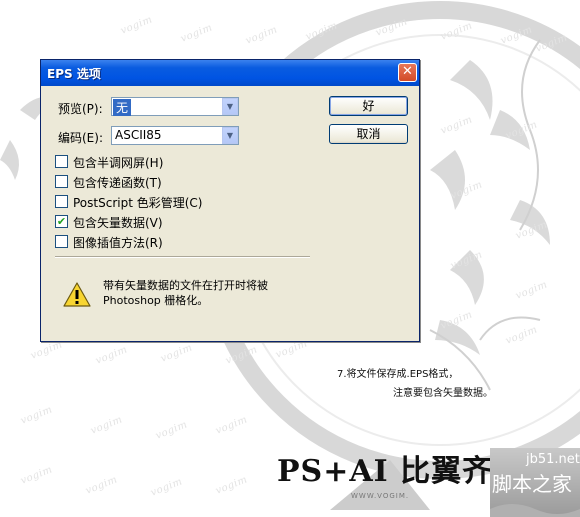  What do you see at coordinates (80, 138) in the screenshot?
I see `encoding-label: 编码(E):` at bounding box center [80, 138].